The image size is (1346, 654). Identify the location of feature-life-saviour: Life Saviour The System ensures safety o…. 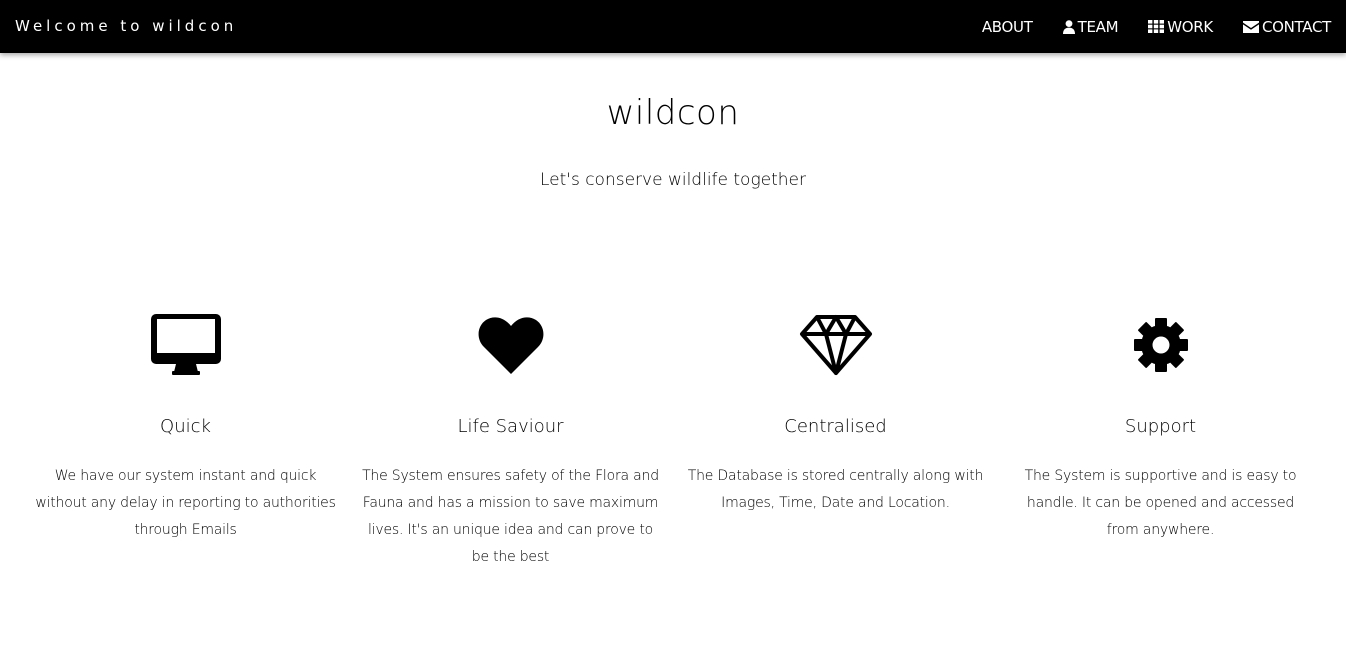
(510, 441).